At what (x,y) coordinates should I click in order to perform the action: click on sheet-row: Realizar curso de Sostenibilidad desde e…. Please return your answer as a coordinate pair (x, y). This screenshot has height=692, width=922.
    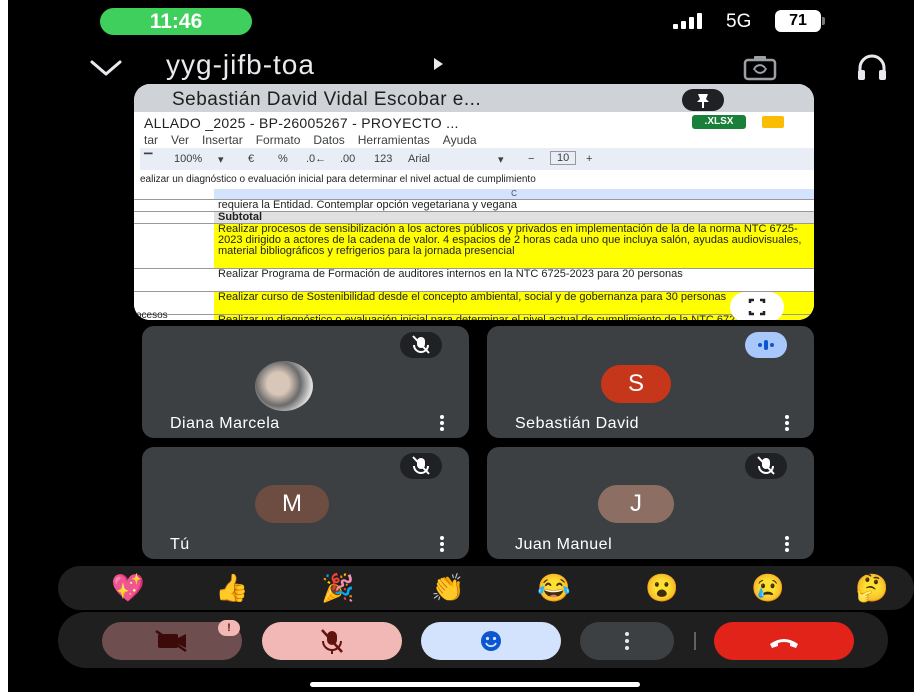
    Looking at the image, I should click on (474, 302).